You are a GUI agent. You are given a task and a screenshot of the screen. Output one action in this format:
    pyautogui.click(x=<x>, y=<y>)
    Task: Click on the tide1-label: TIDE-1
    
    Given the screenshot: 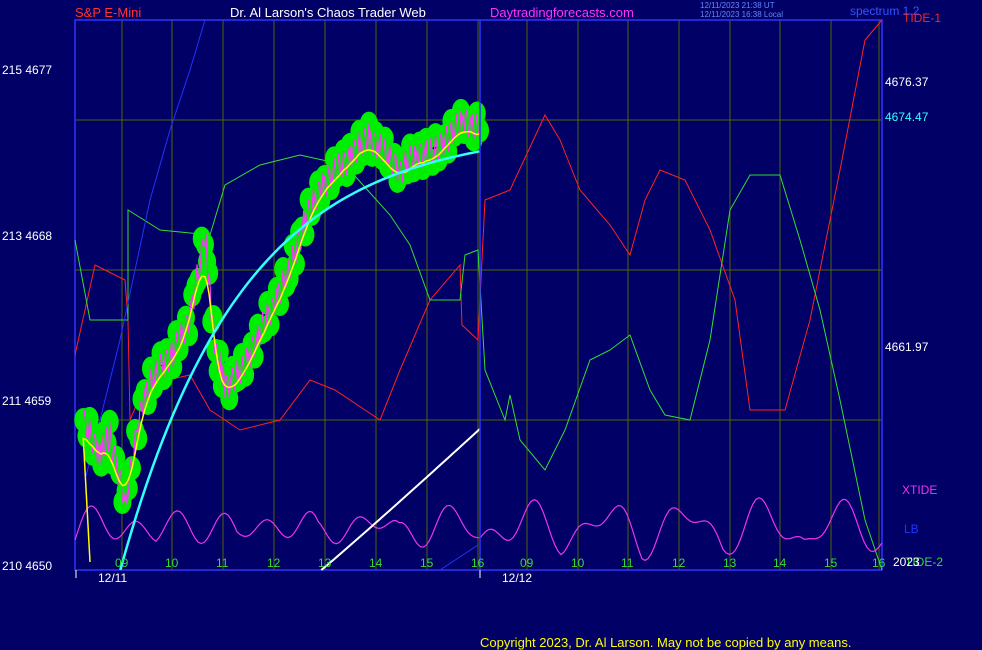 What is the action you would take?
    pyautogui.click(x=922, y=18)
    